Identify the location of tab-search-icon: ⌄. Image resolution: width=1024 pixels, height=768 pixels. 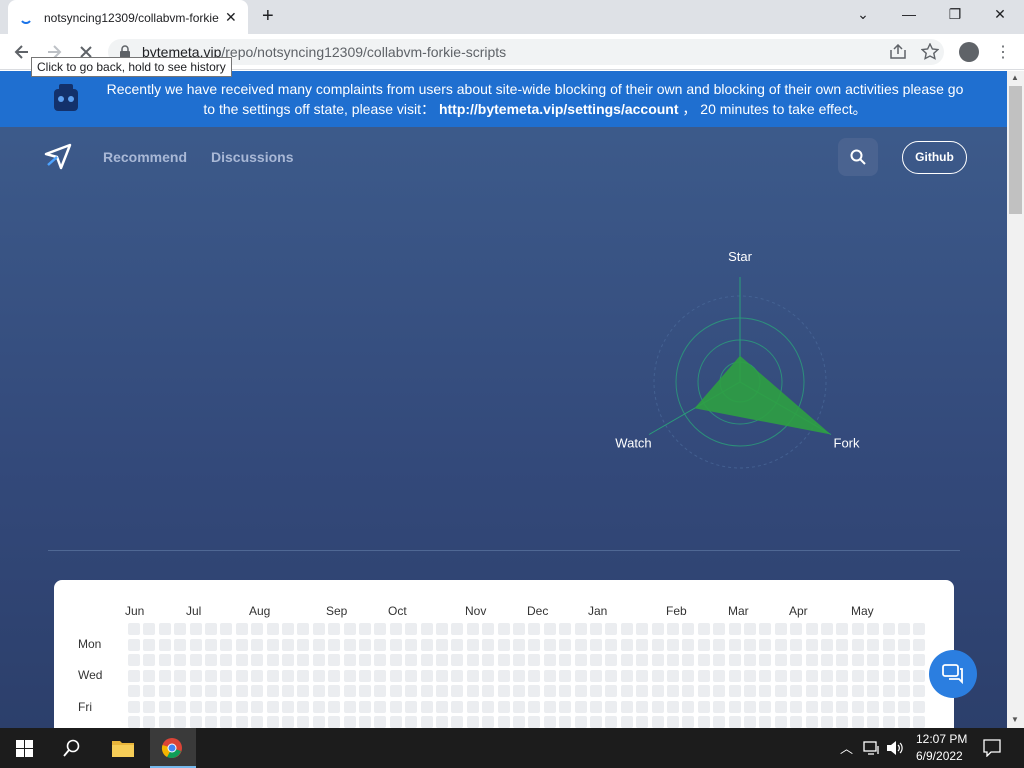
(863, 14).